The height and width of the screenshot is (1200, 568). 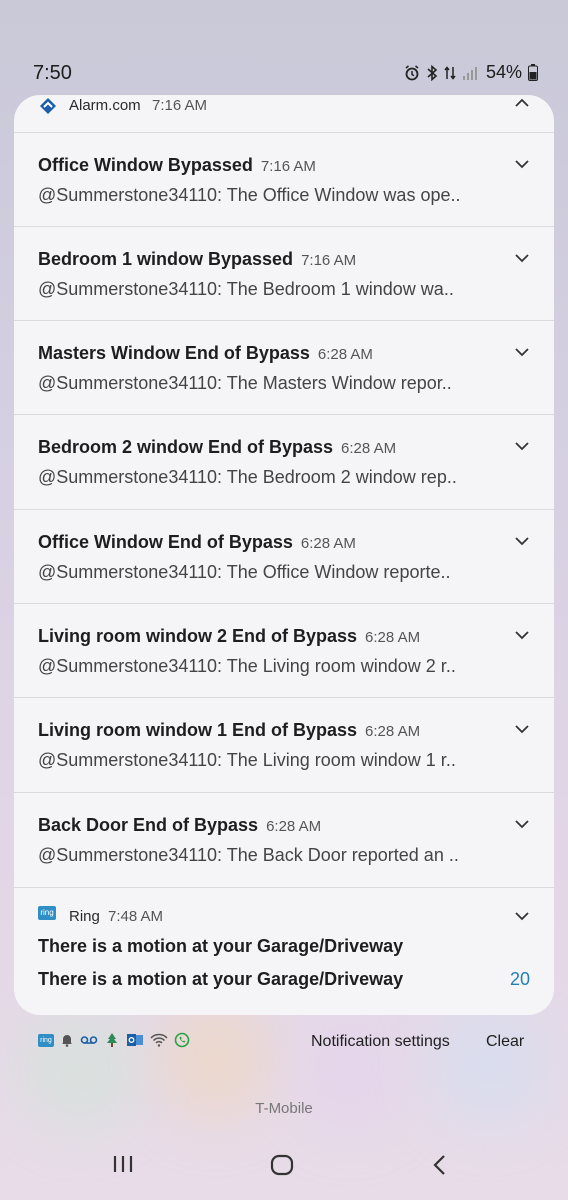 What do you see at coordinates (135, 1040) in the screenshot?
I see `outlook-icon` at bounding box center [135, 1040].